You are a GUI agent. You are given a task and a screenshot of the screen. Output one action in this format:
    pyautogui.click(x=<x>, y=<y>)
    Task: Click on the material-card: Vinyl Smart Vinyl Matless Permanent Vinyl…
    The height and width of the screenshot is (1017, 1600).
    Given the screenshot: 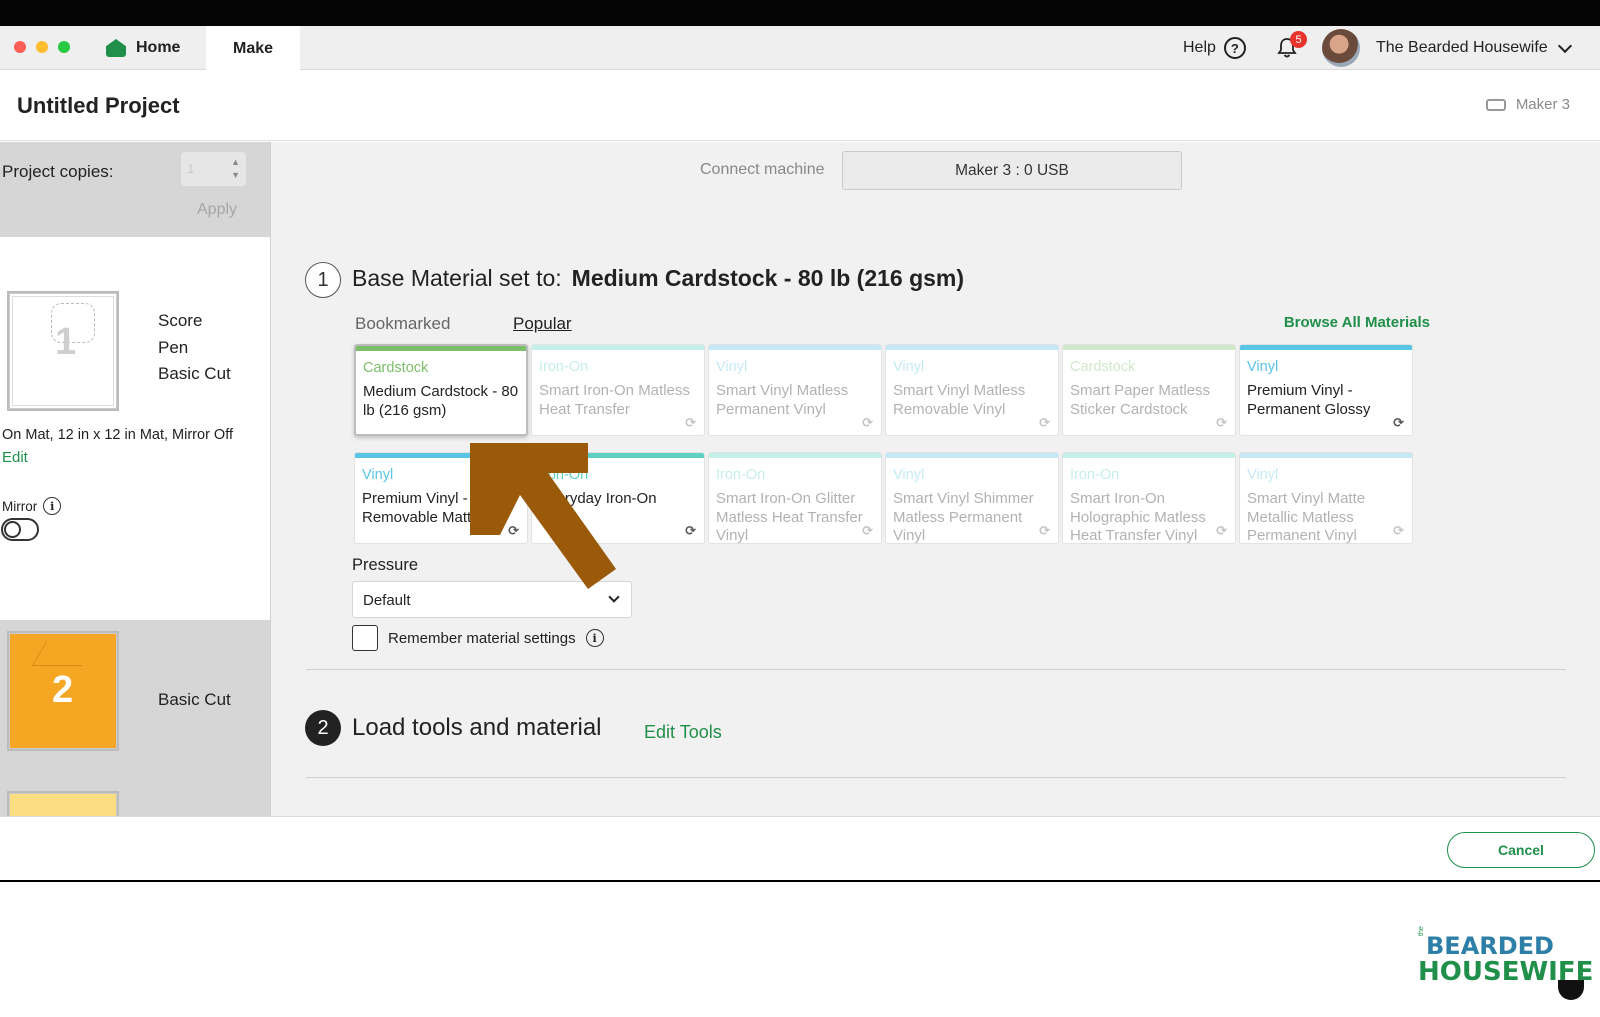 What is the action you would take?
    pyautogui.click(x=795, y=390)
    